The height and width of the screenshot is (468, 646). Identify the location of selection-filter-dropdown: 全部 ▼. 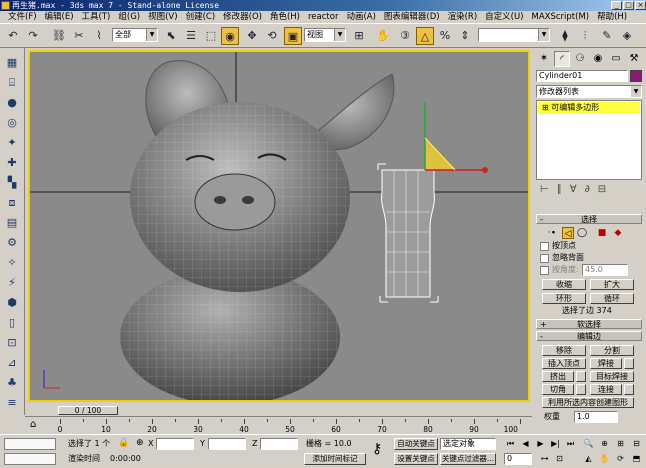
(135, 35).